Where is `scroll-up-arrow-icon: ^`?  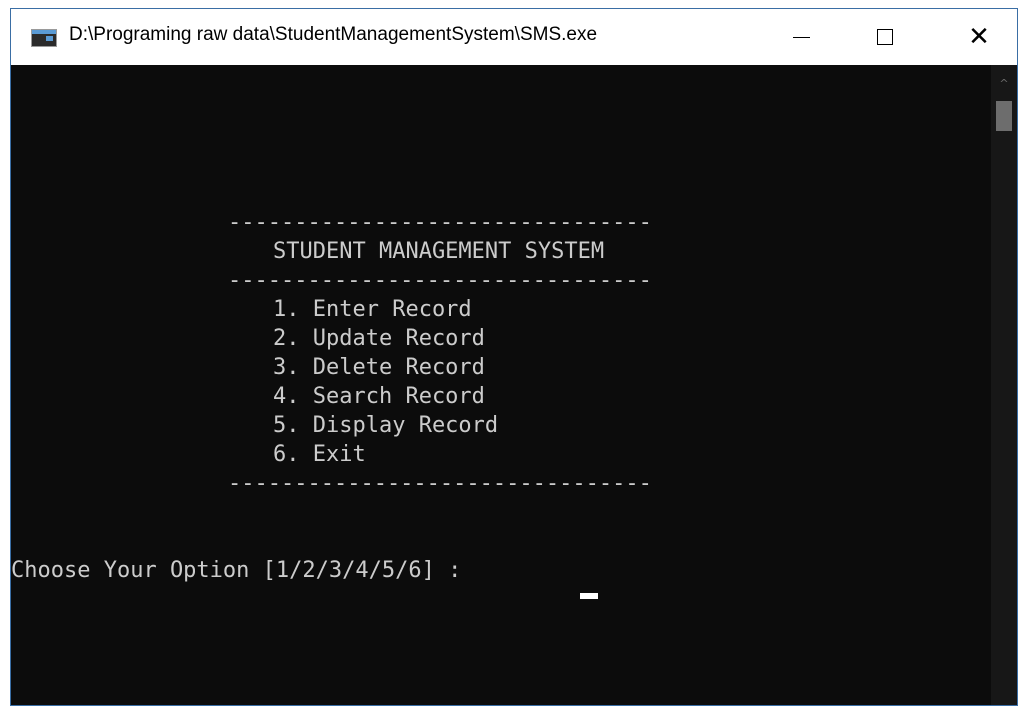
scroll-up-arrow-icon: ^ is located at coordinates (1004, 83).